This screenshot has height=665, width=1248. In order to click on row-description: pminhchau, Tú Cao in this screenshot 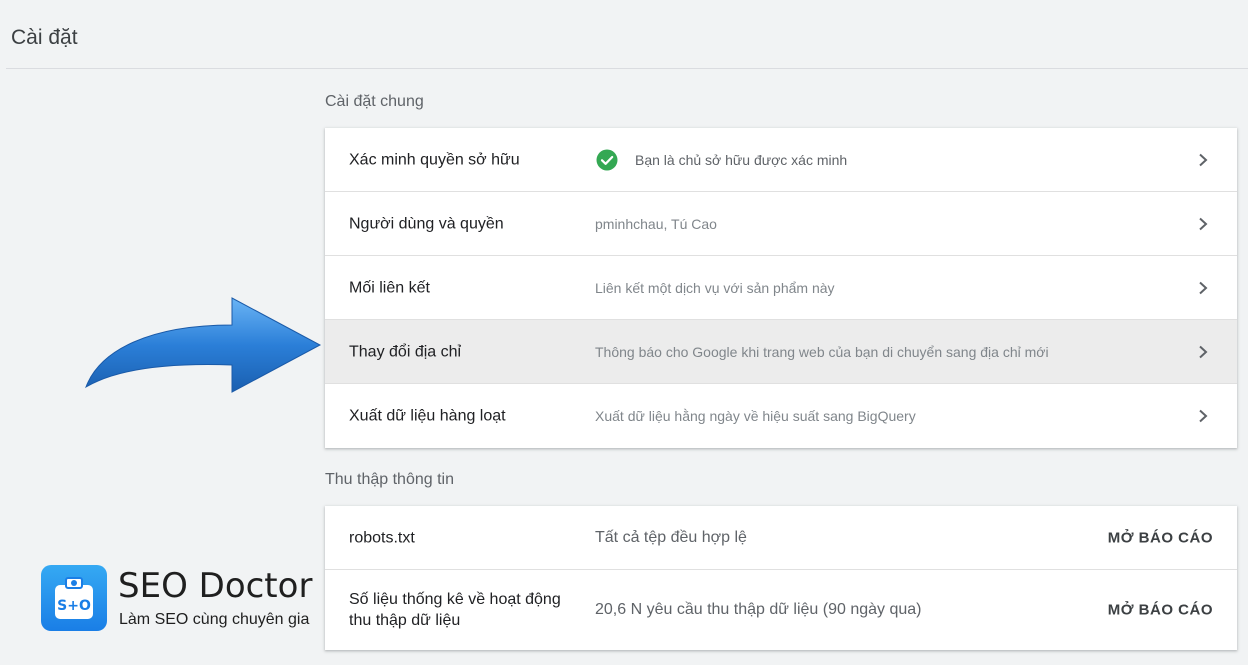, I will do `click(656, 223)`.